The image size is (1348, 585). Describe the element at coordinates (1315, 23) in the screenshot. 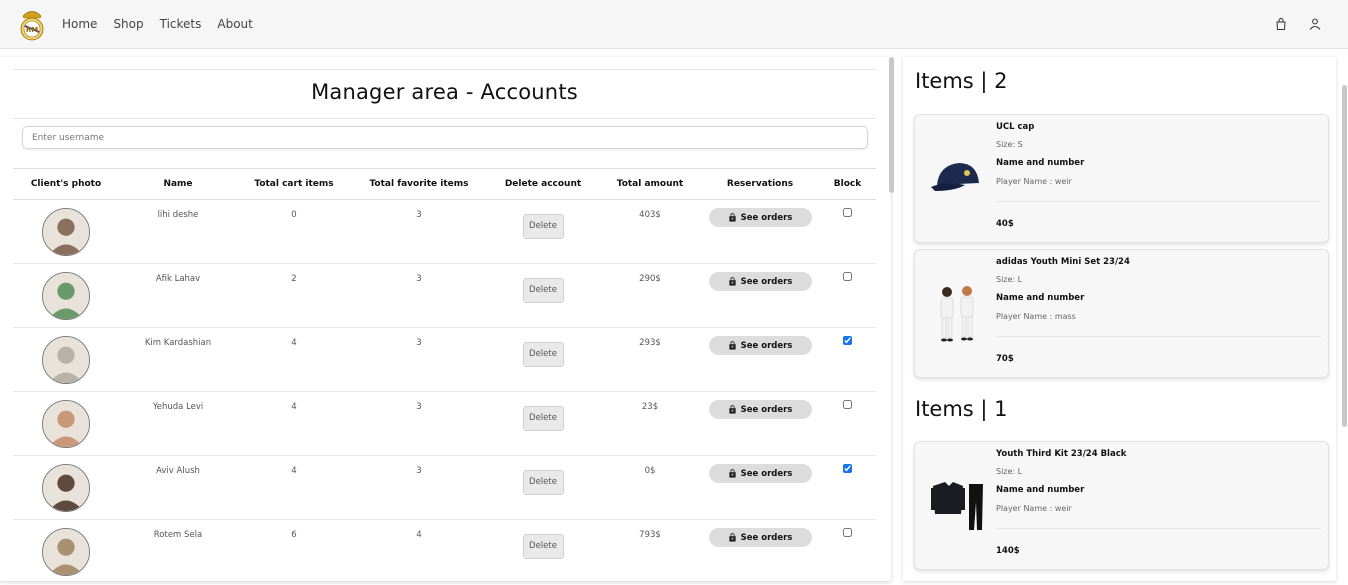

I see `user-icon` at that location.